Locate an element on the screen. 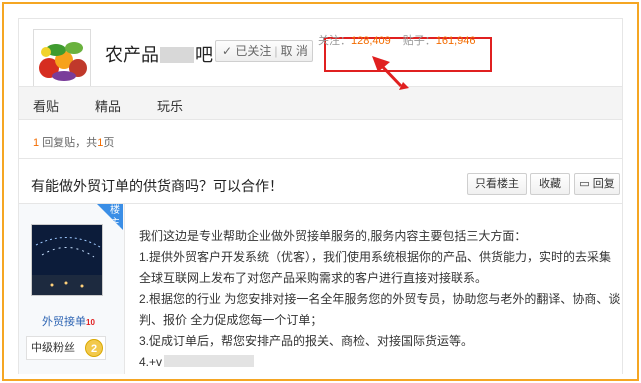 The width and height of the screenshot is (641, 383). pages-text: 页 is located at coordinates (109, 143).